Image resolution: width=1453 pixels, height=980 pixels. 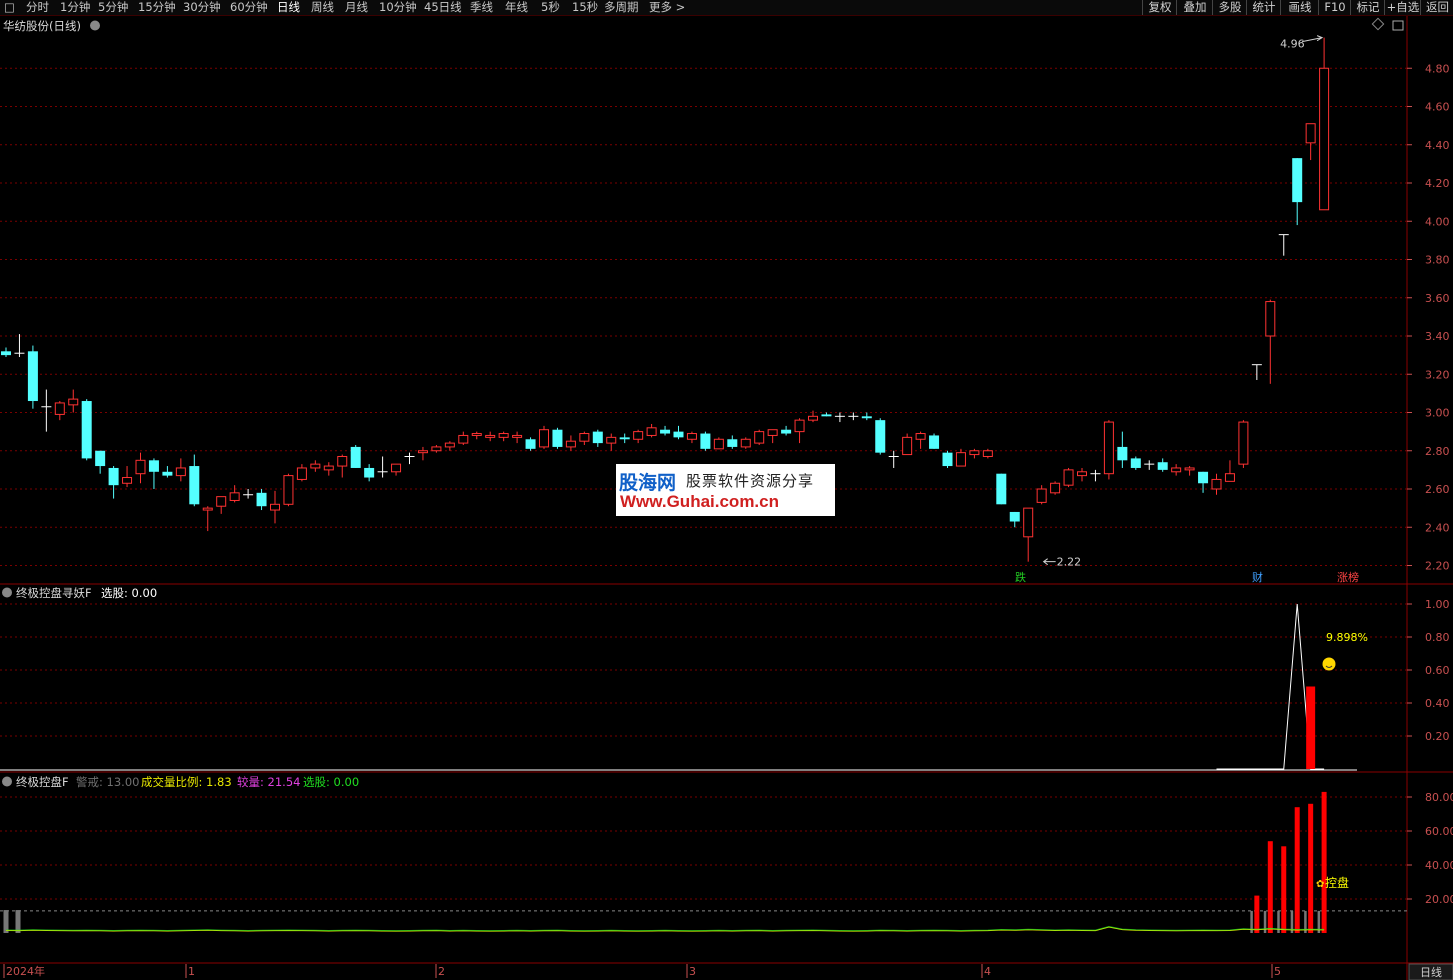 What do you see at coordinates (1437, 260) in the screenshot?
I see `y-tick-label: 3.80` at bounding box center [1437, 260].